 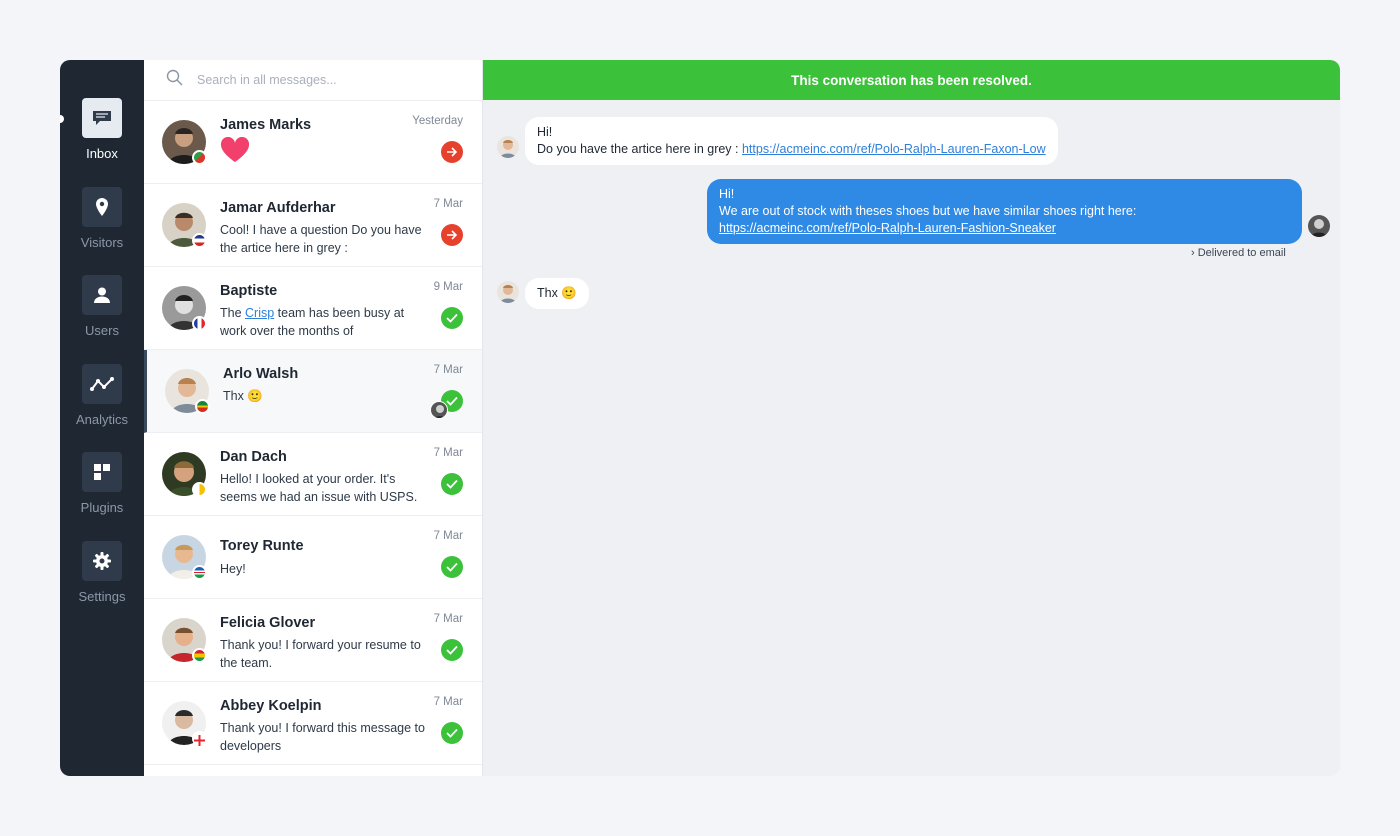 What do you see at coordinates (911, 80) in the screenshot?
I see `resolved-banner: This conversation has been resolved.` at bounding box center [911, 80].